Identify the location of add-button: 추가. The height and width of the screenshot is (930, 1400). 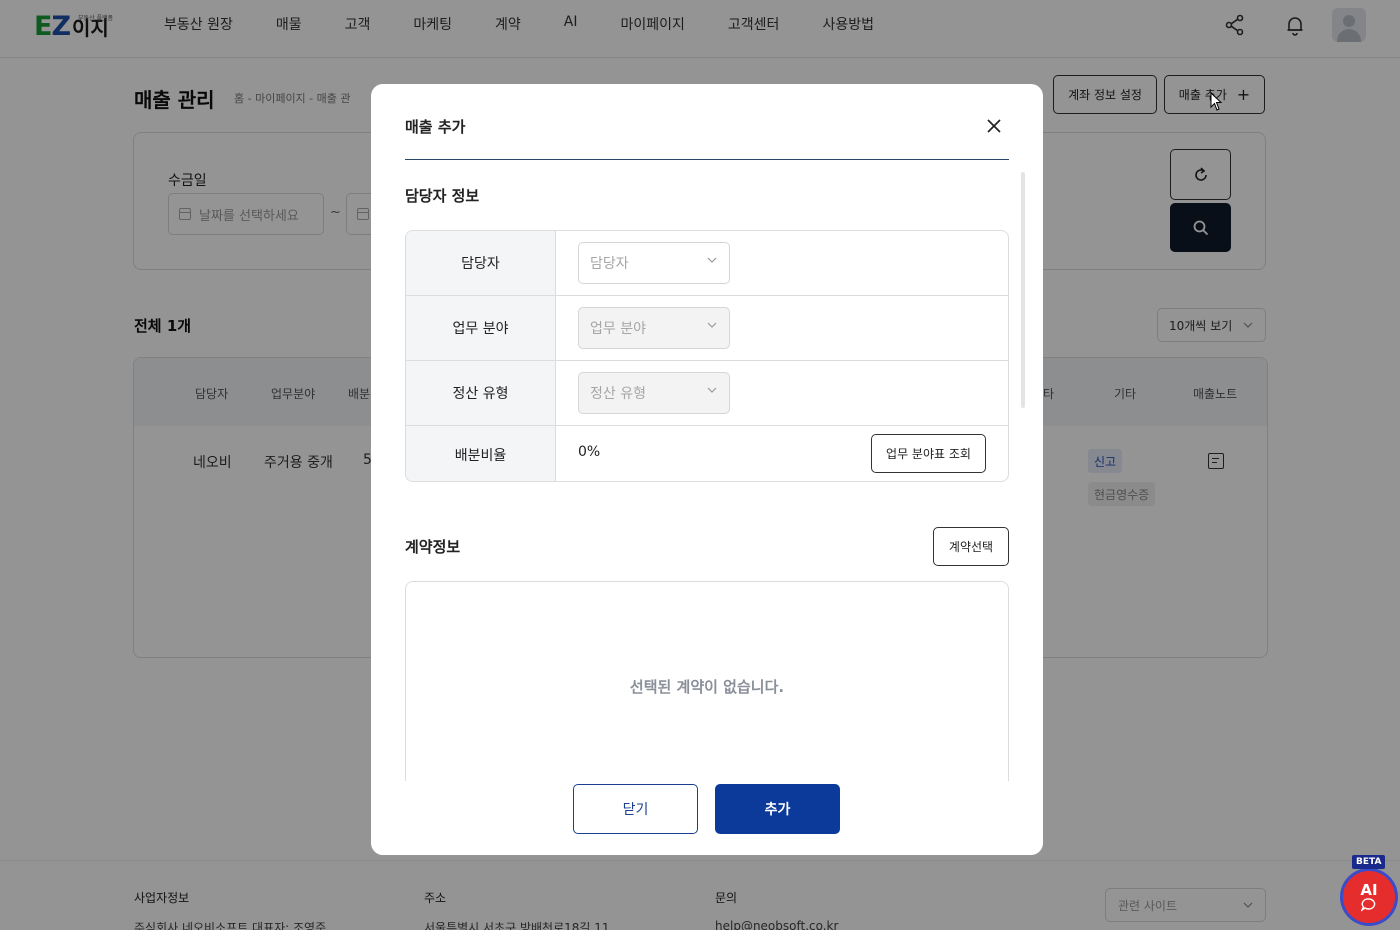
(777, 809).